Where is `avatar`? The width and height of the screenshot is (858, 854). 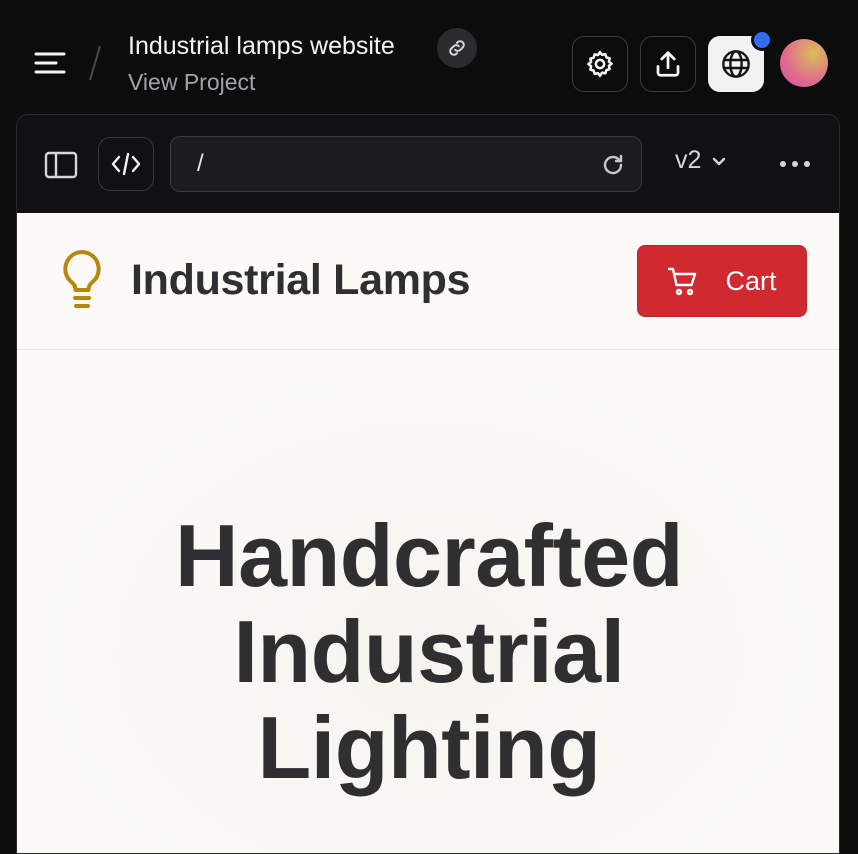 avatar is located at coordinates (804, 63).